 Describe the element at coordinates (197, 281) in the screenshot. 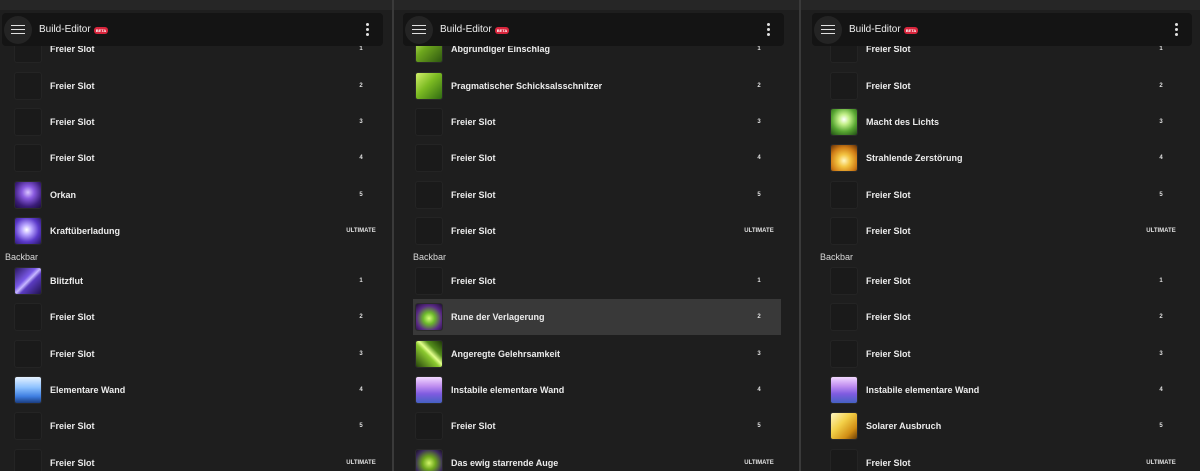

I see `skill-row: Blitzflut 1` at that location.